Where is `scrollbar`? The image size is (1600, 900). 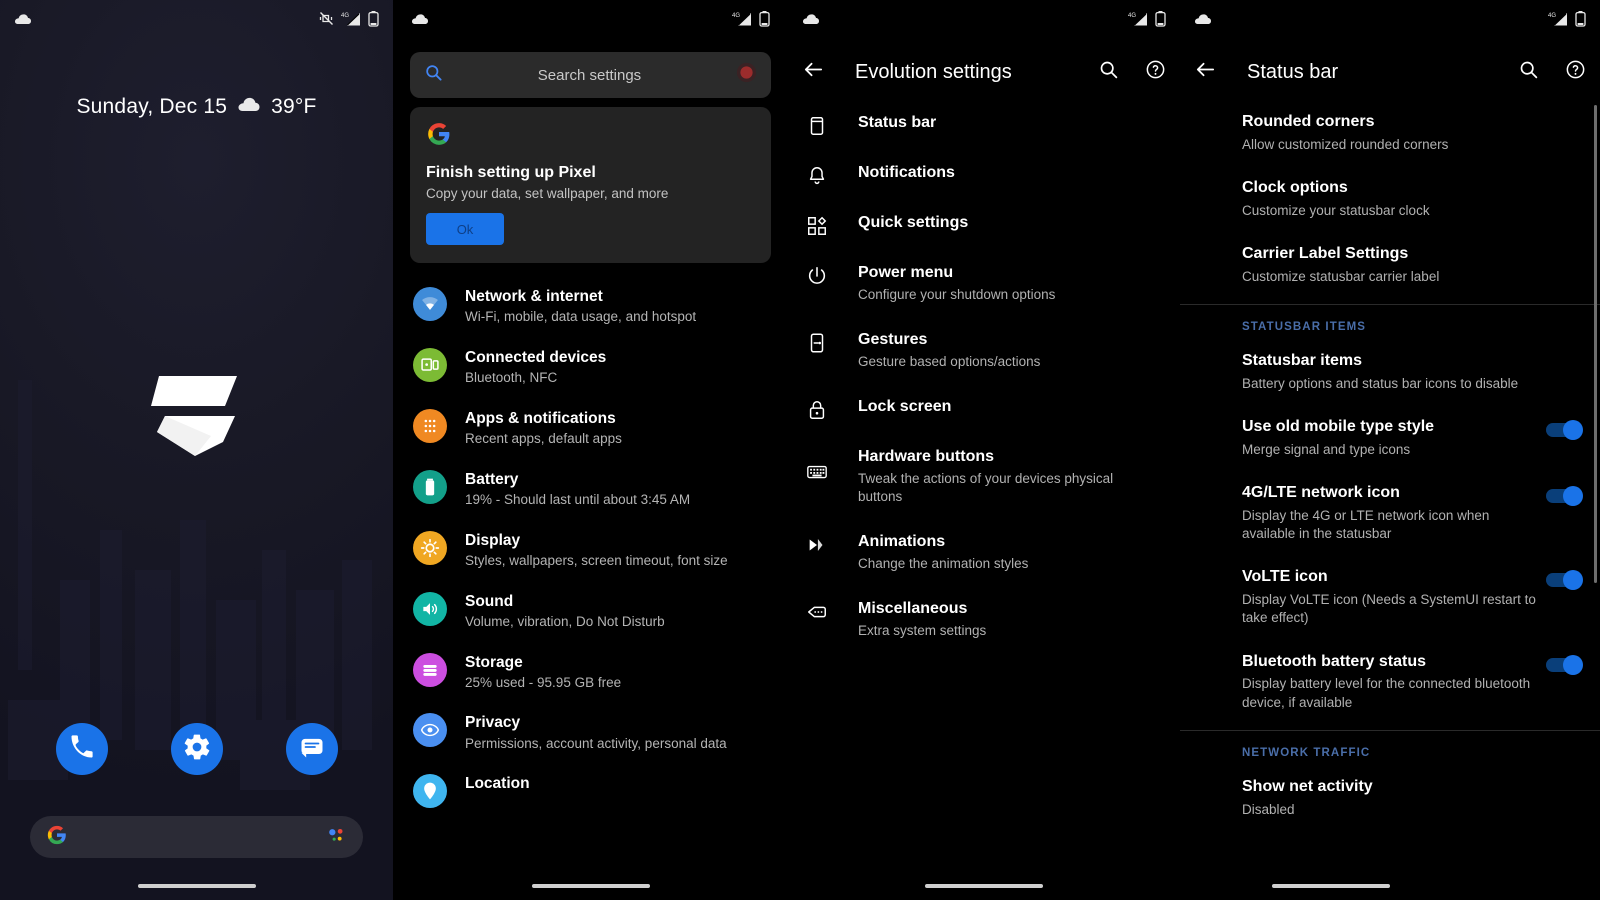 scrollbar is located at coordinates (1595, 344).